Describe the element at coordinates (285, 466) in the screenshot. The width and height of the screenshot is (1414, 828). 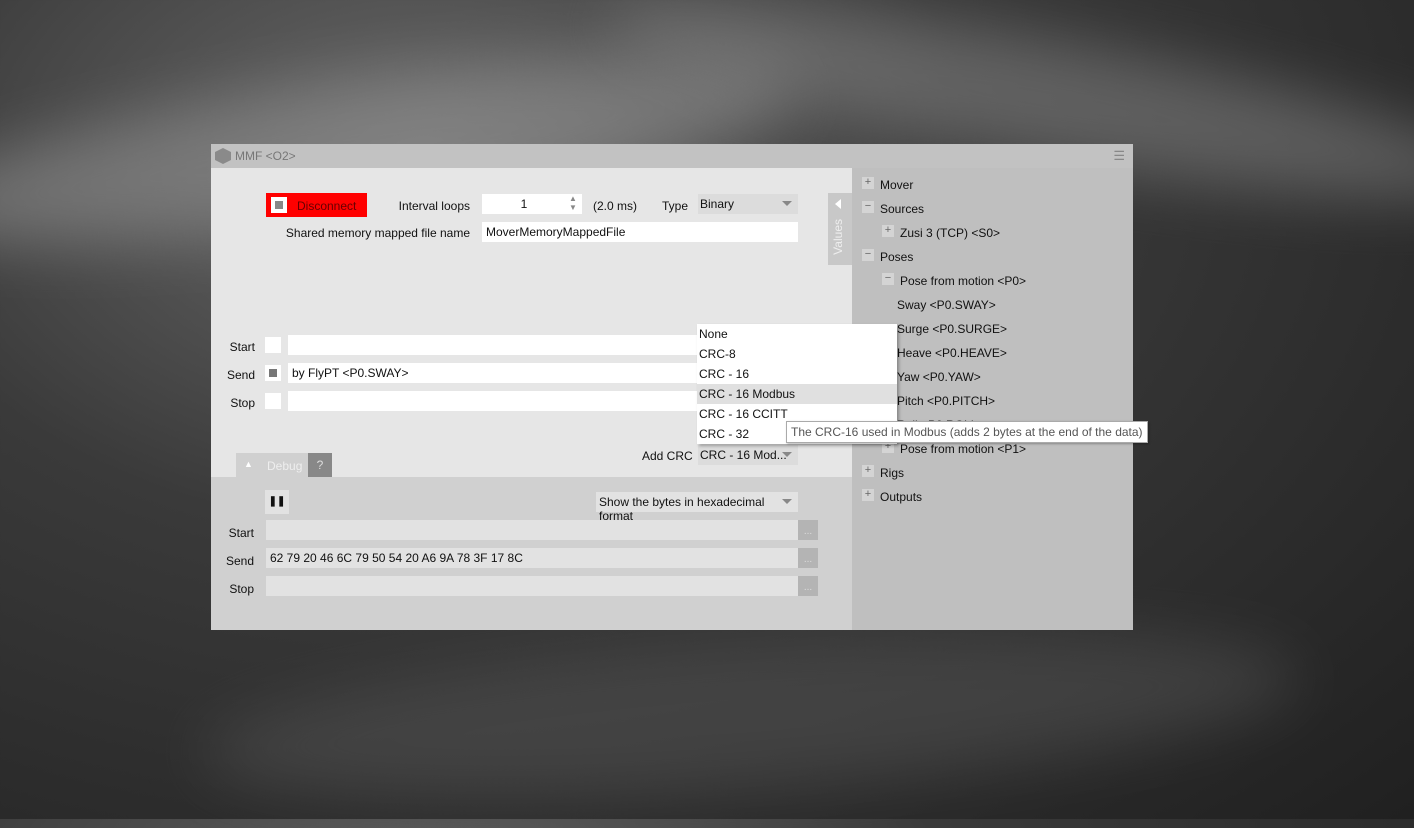
I see `debug-tab-label: Debug` at that location.